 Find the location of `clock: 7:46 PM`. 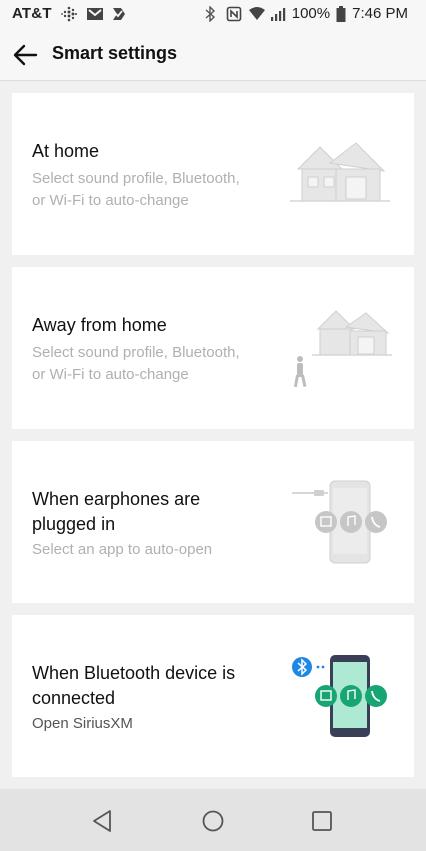

clock: 7:46 PM is located at coordinates (380, 13).